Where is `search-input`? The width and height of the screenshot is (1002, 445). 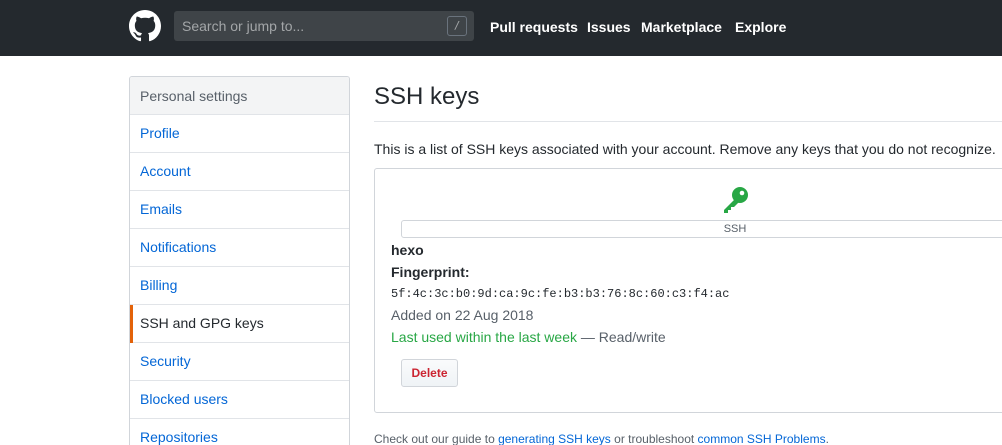 search-input is located at coordinates (308, 26).